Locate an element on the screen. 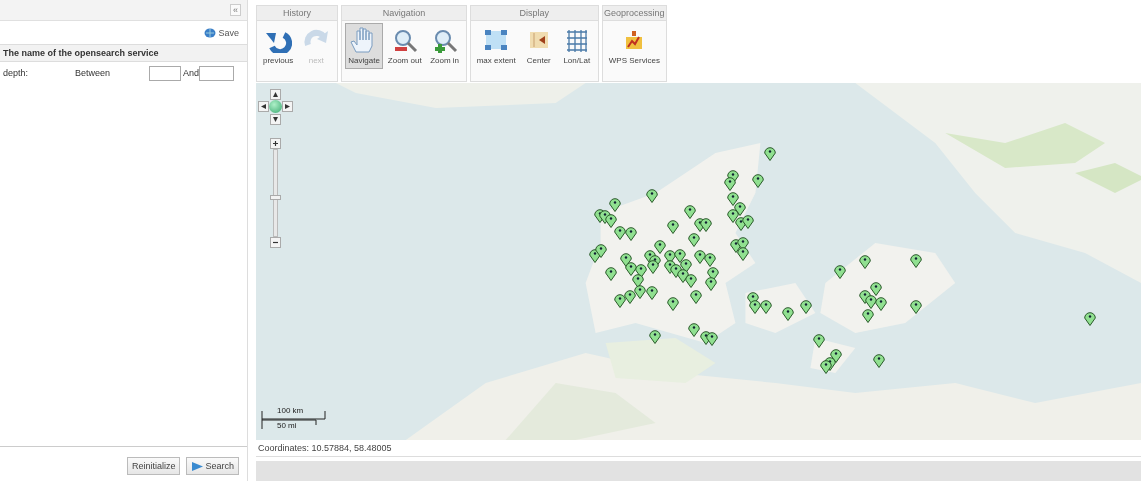  zoom-in-button is located at coordinates (275, 143).